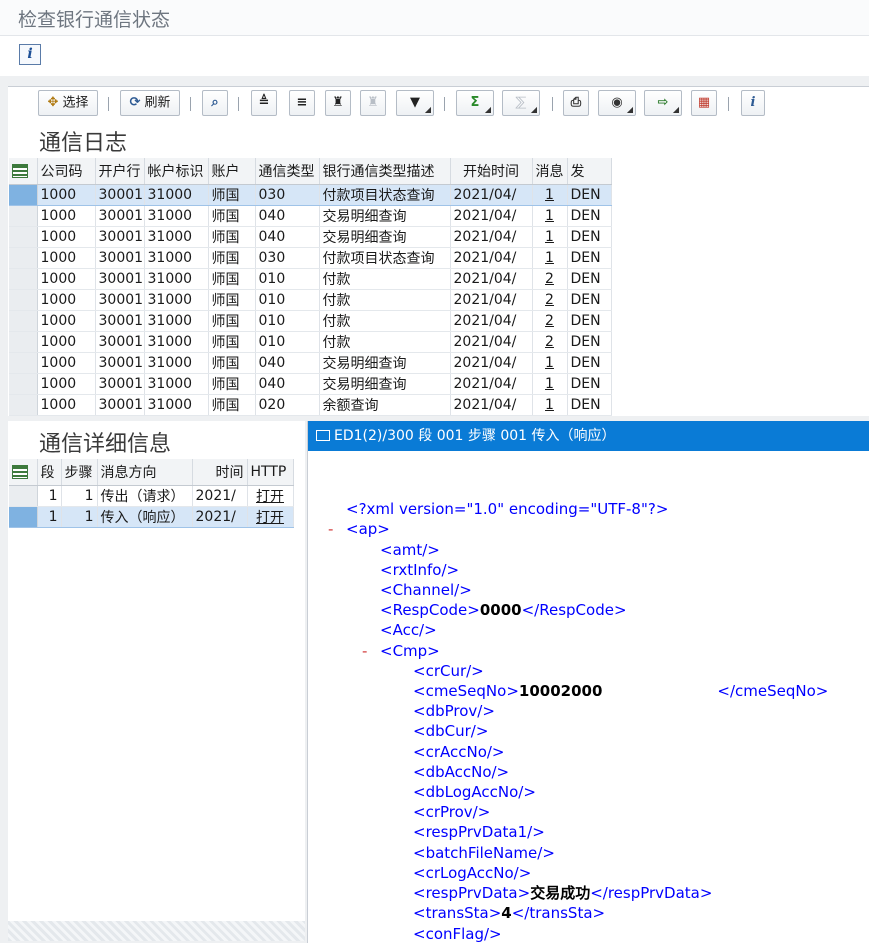  I want to click on column-header: 消息, so click(550, 171).